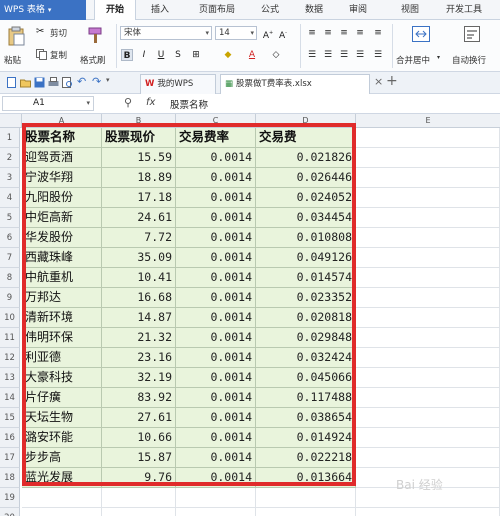 This screenshot has width=500, height=516. What do you see at coordinates (62, 438) in the screenshot?
I see `table-cell: 潞安环能` at bounding box center [62, 438].